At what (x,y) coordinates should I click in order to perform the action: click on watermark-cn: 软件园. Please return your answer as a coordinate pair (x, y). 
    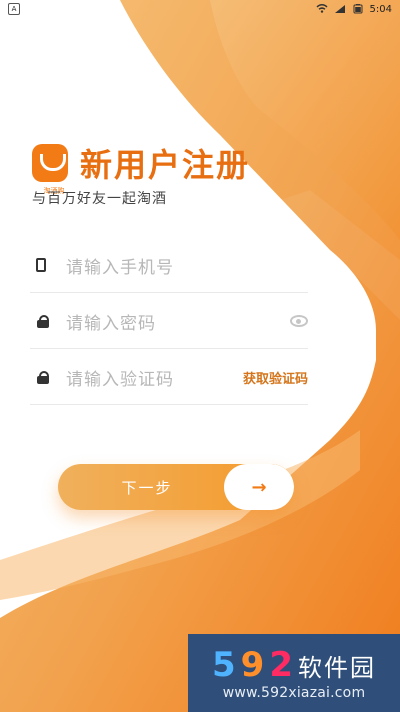
    Looking at the image, I should click on (337, 668).